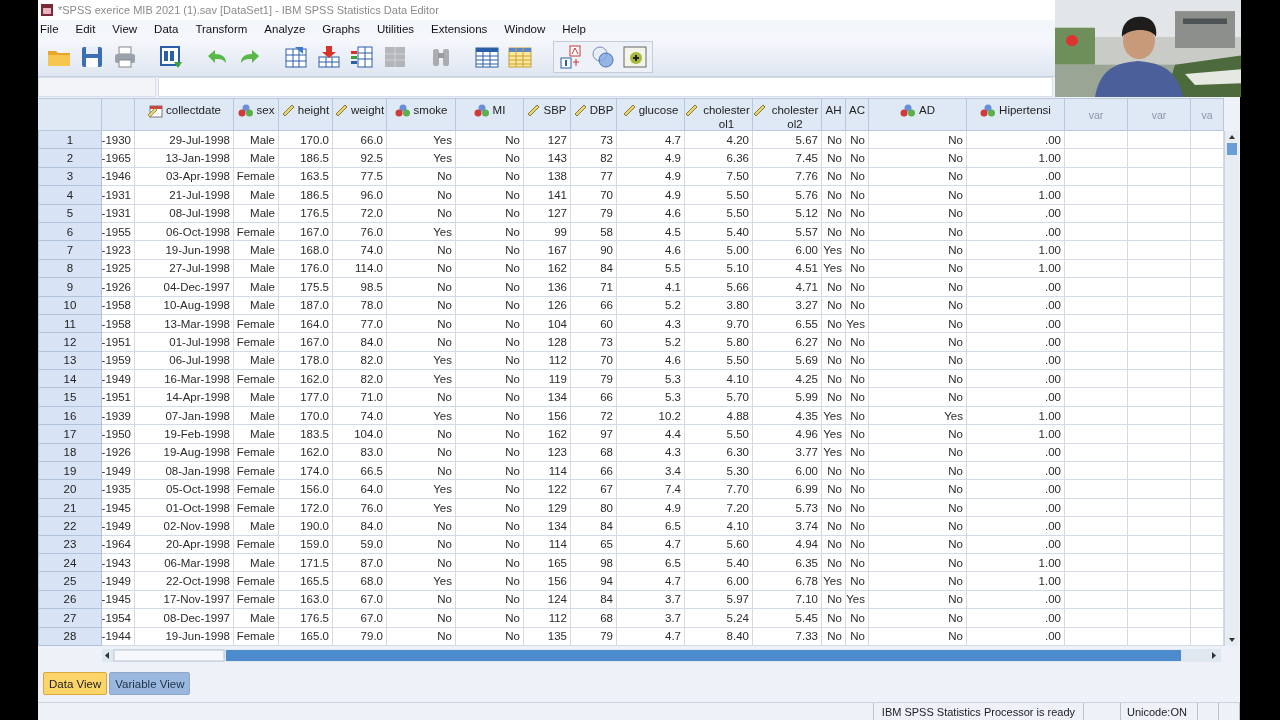 The image size is (1280, 720). I want to click on column-header: weight, so click(360, 114).